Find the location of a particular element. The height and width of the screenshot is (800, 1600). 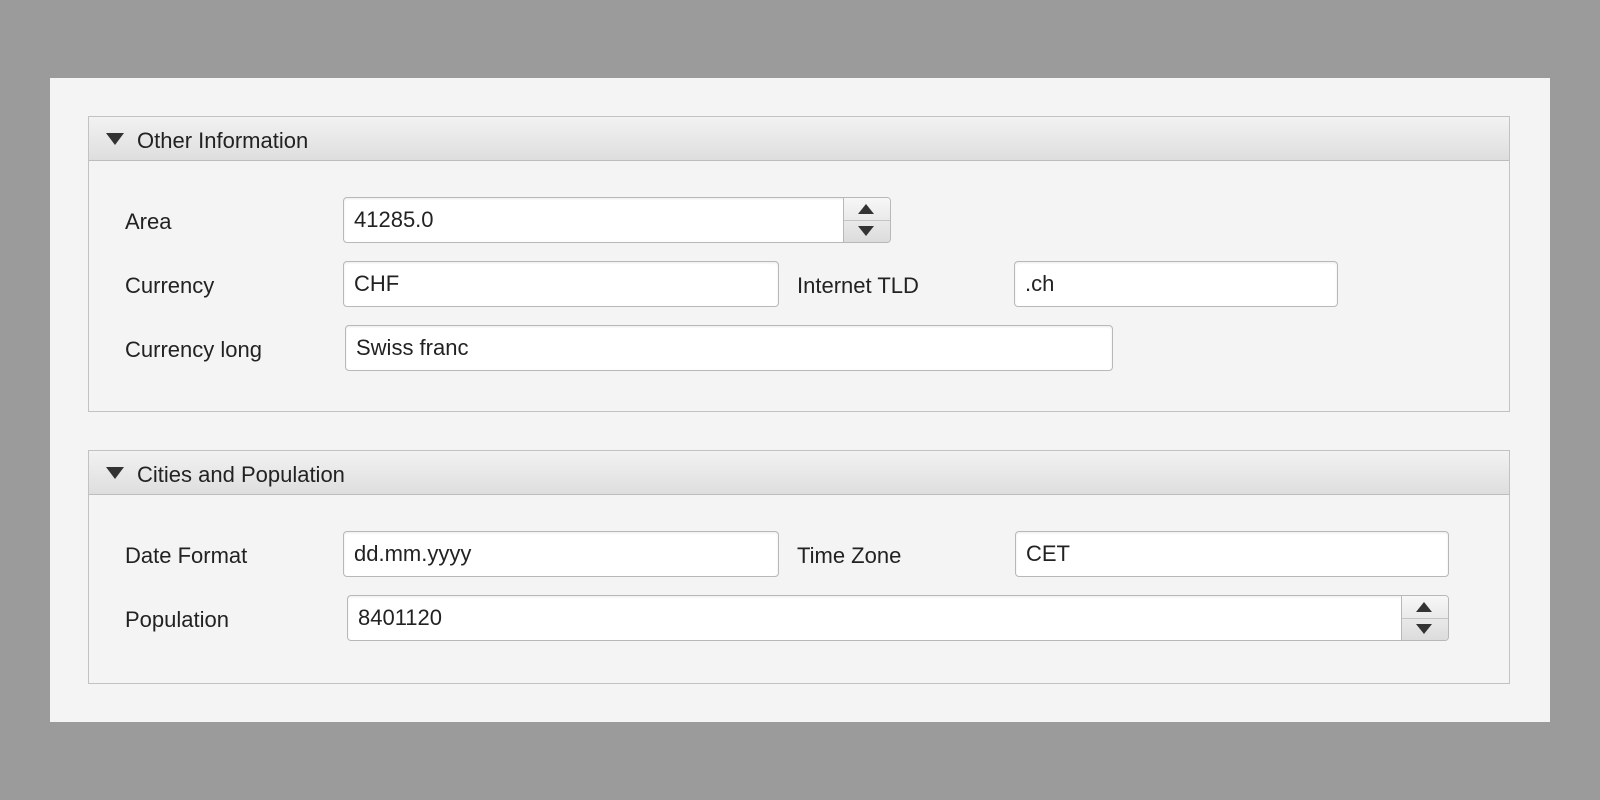

area-spin-buttons is located at coordinates (866, 220).